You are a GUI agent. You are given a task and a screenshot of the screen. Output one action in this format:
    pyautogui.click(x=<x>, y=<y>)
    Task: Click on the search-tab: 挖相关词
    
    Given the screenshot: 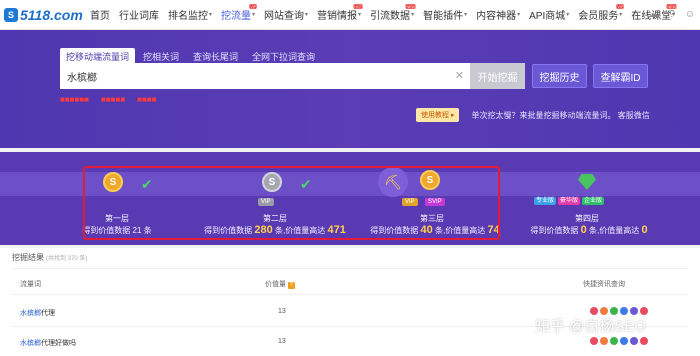 What is the action you would take?
    pyautogui.click(x=161, y=55)
    